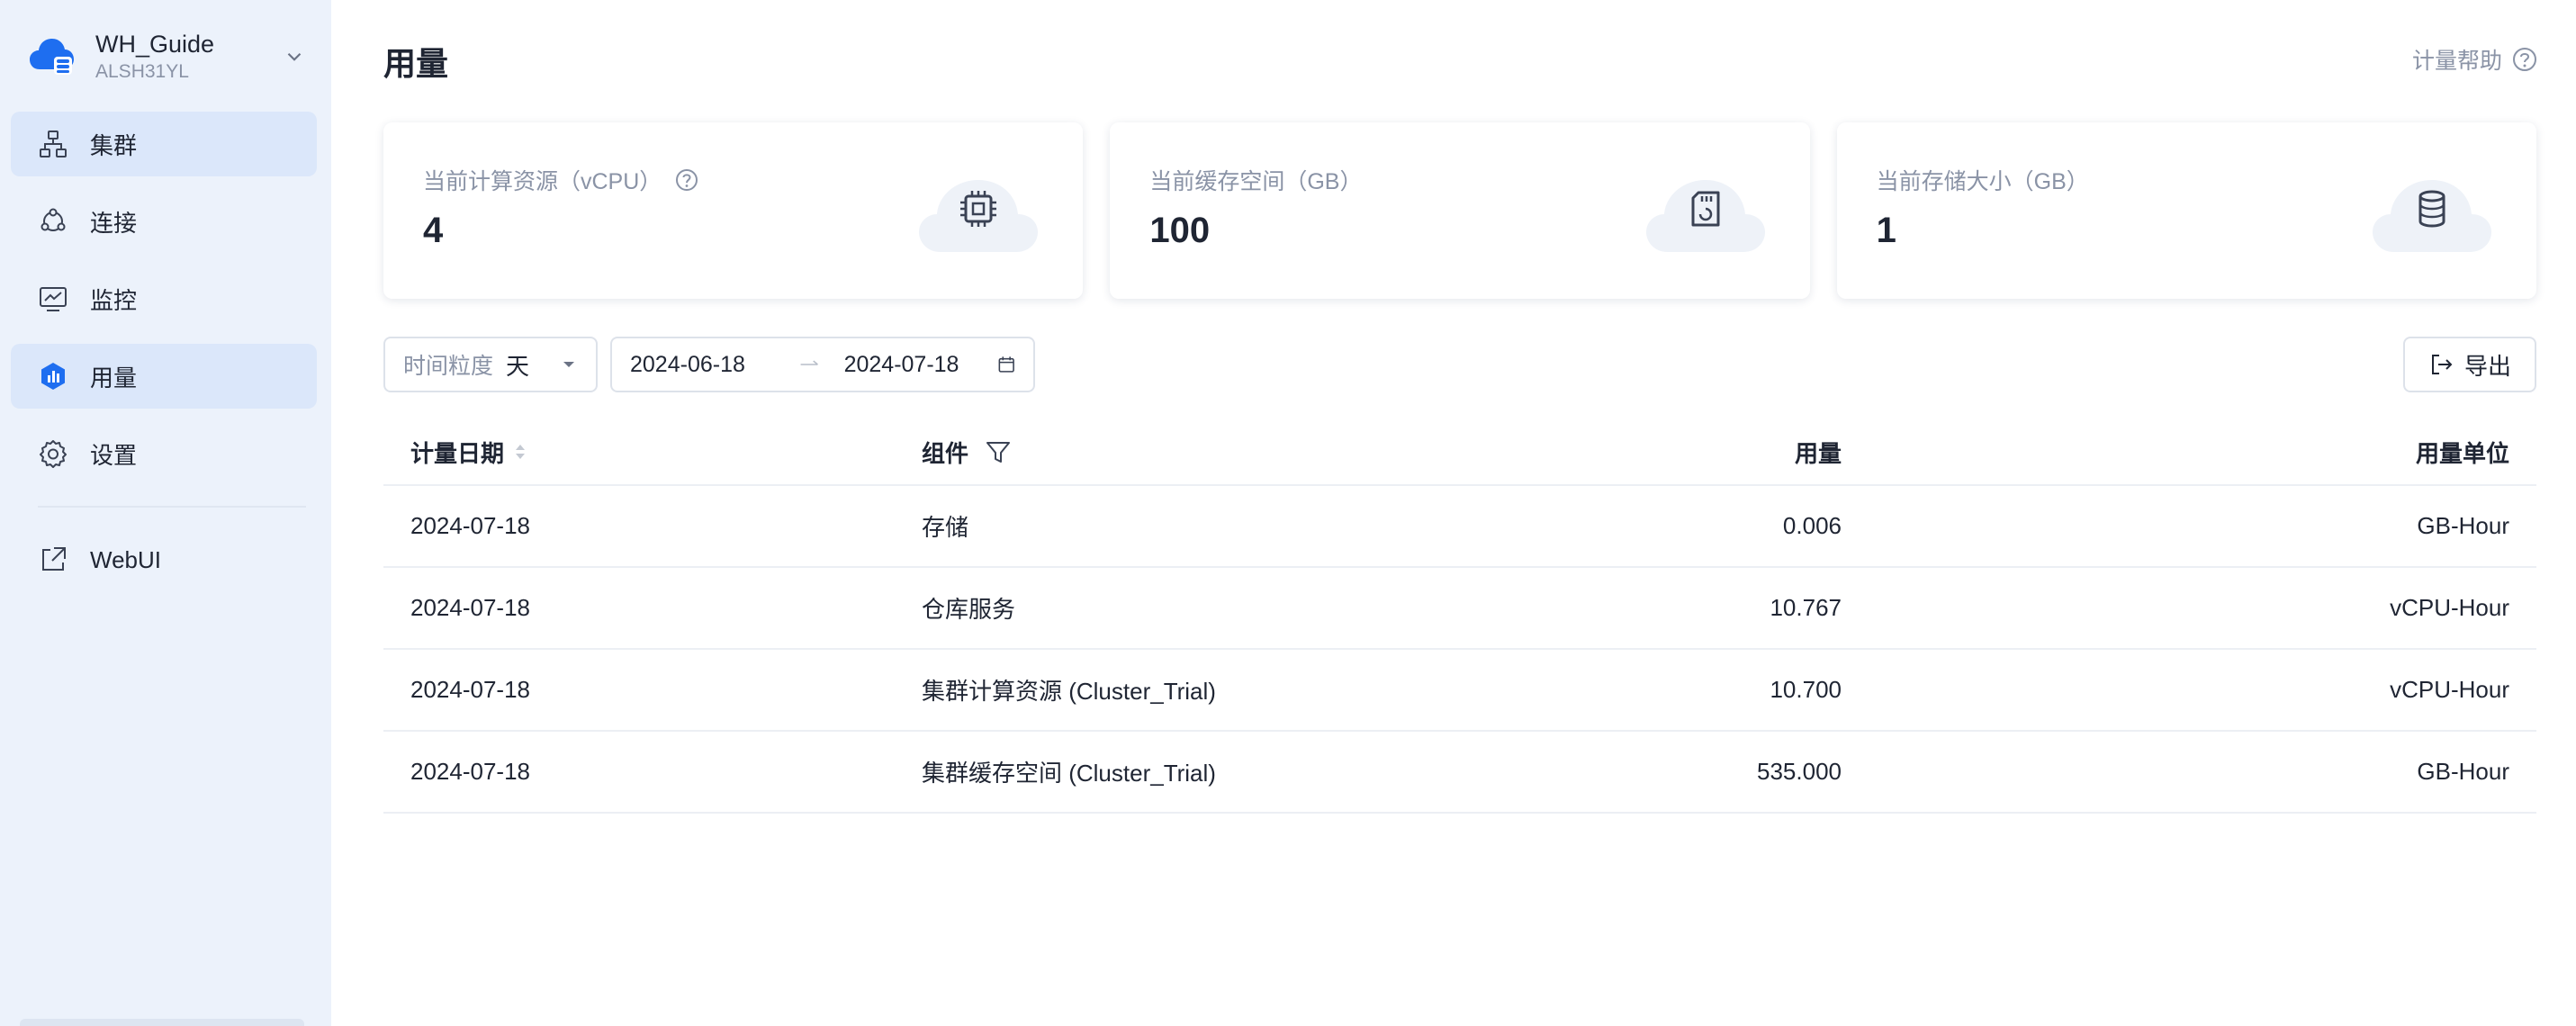 The height and width of the screenshot is (1026, 2576). I want to click on workspace-text: WH_Guide ALSH31YL, so click(189, 57).